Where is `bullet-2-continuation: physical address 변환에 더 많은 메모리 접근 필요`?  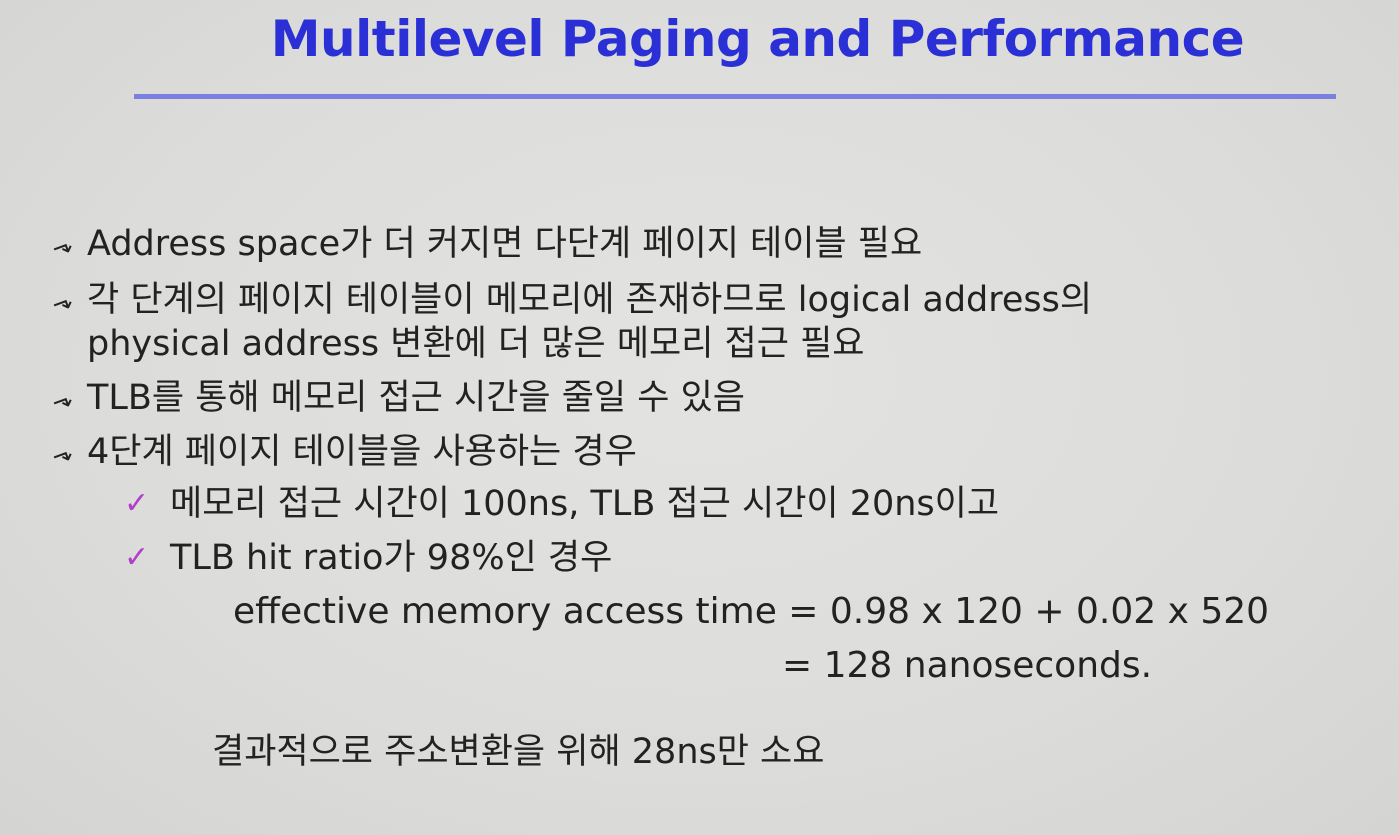
bullet-2-continuation: physical address 변환에 더 많은 메모리 접근 필요 is located at coordinates (476, 344).